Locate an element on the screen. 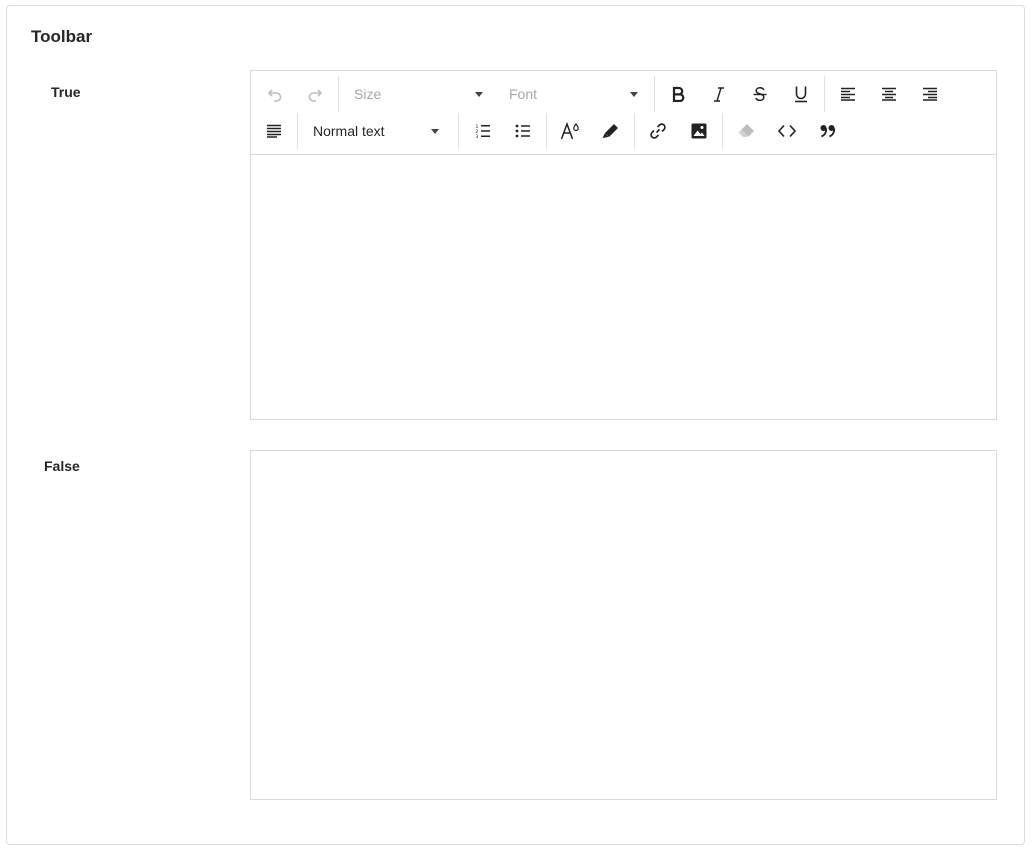 The height and width of the screenshot is (851, 1034). editor-toolbar: Size Font Normal text 1 2 3 is located at coordinates (623, 113).